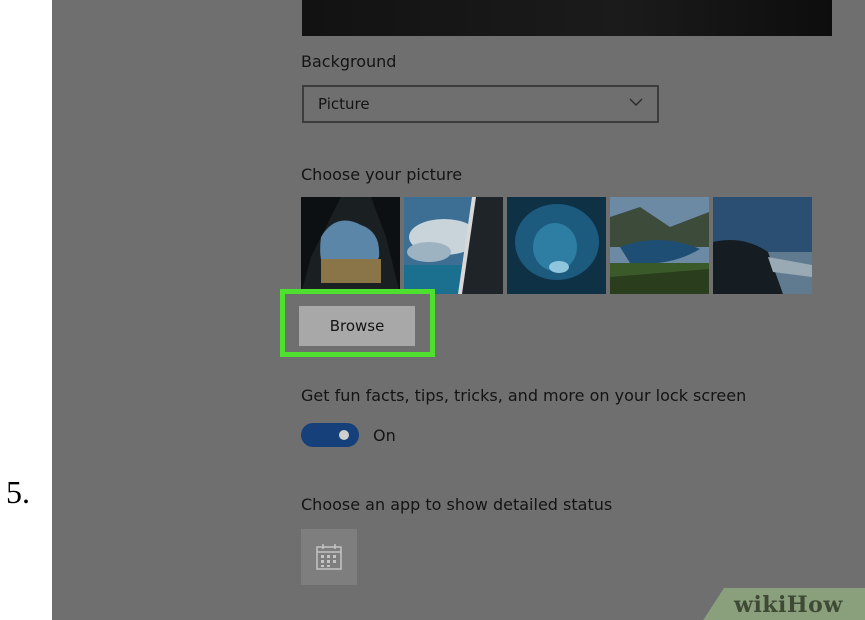 The width and height of the screenshot is (865, 620). Describe the element at coordinates (382, 174) in the screenshot. I see `choose-picture-label: Choose your picture` at that location.